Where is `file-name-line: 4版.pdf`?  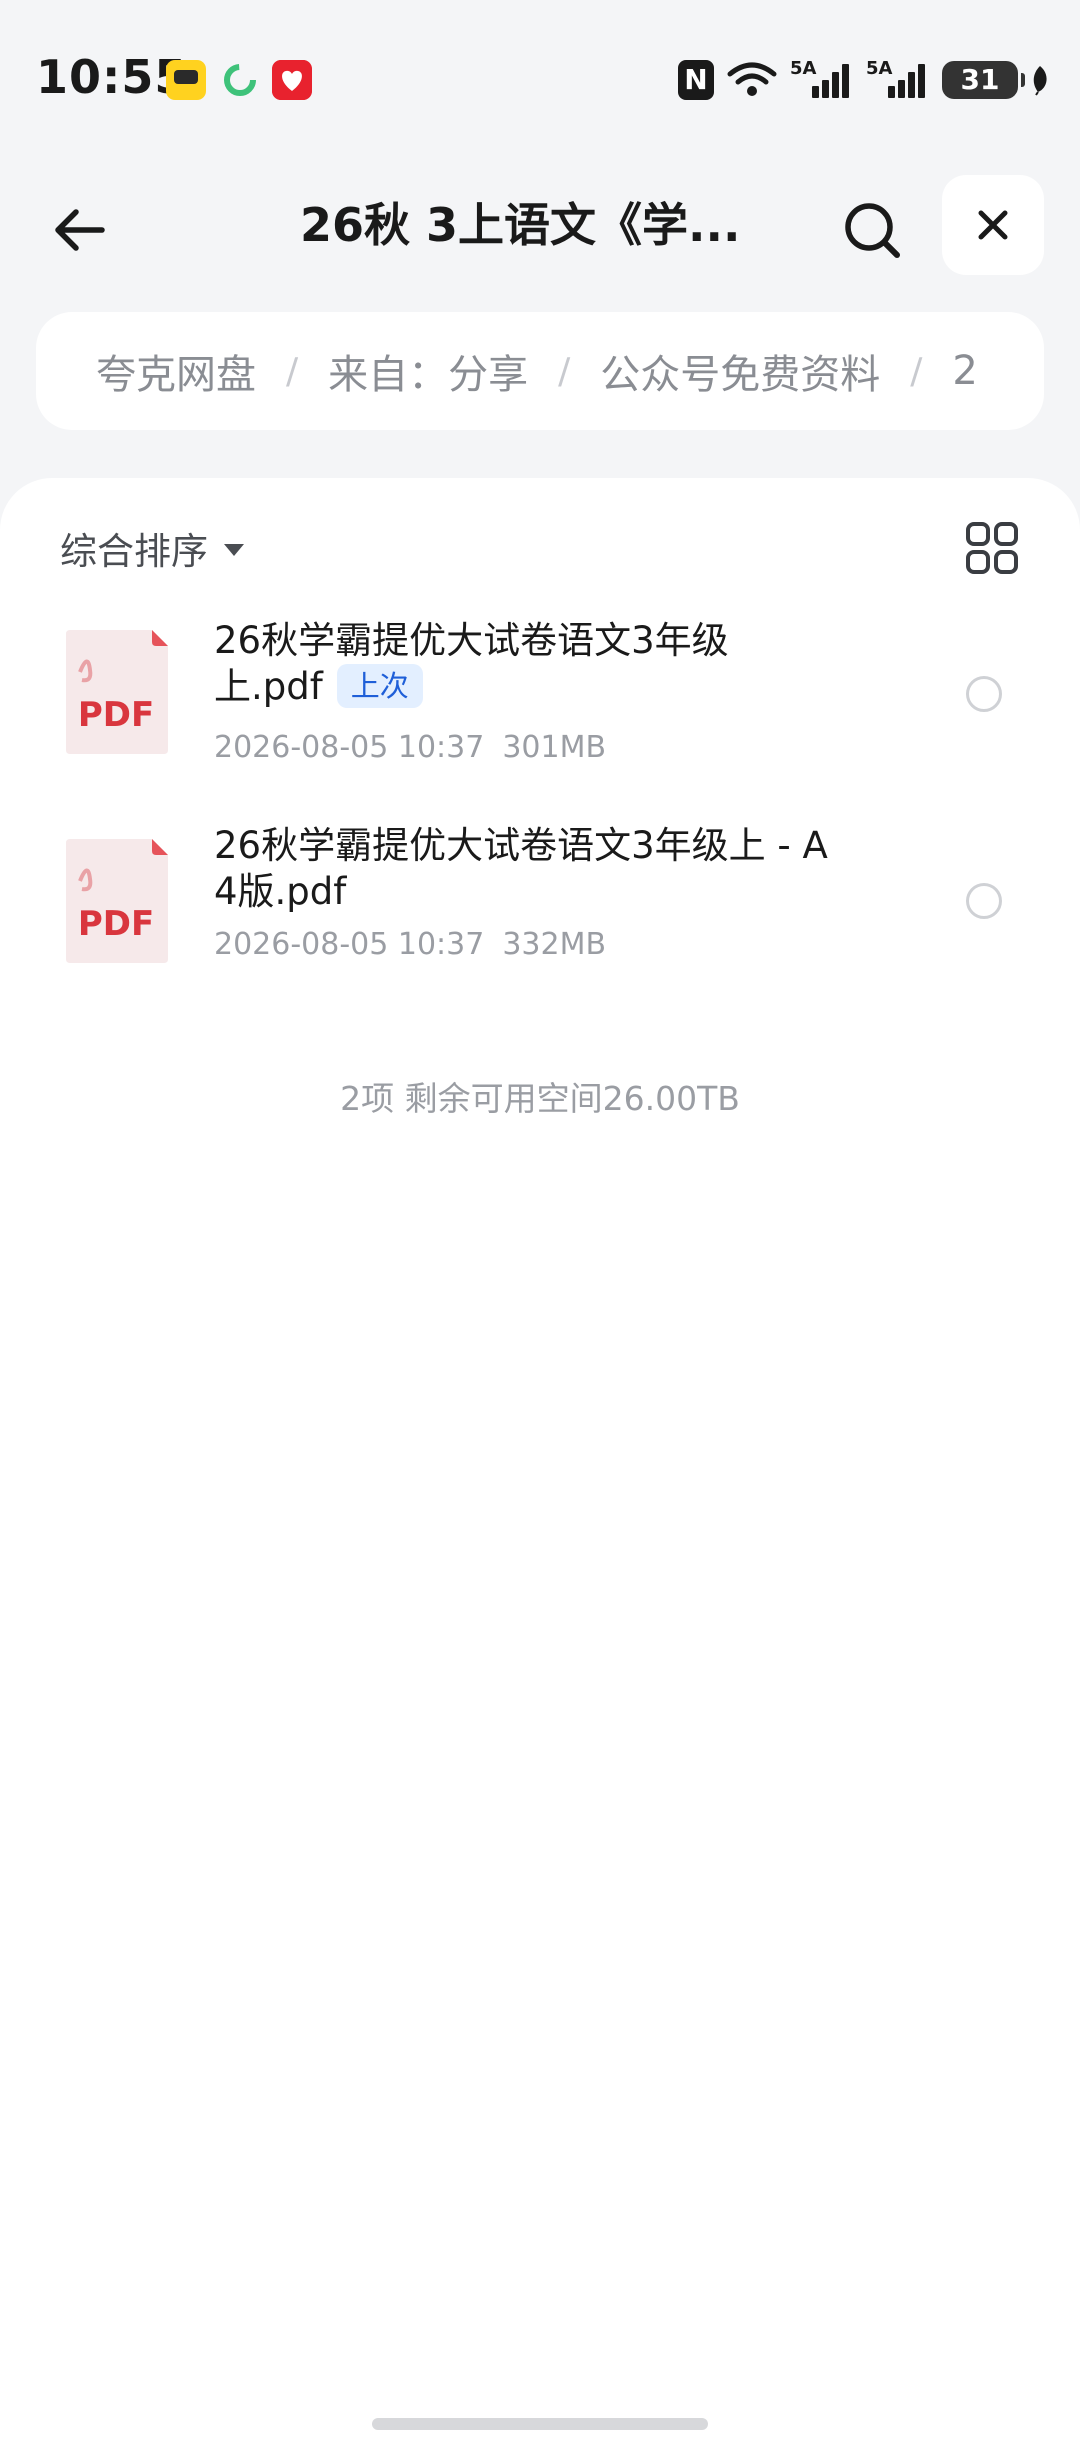 file-name-line: 4版.pdf is located at coordinates (280, 891).